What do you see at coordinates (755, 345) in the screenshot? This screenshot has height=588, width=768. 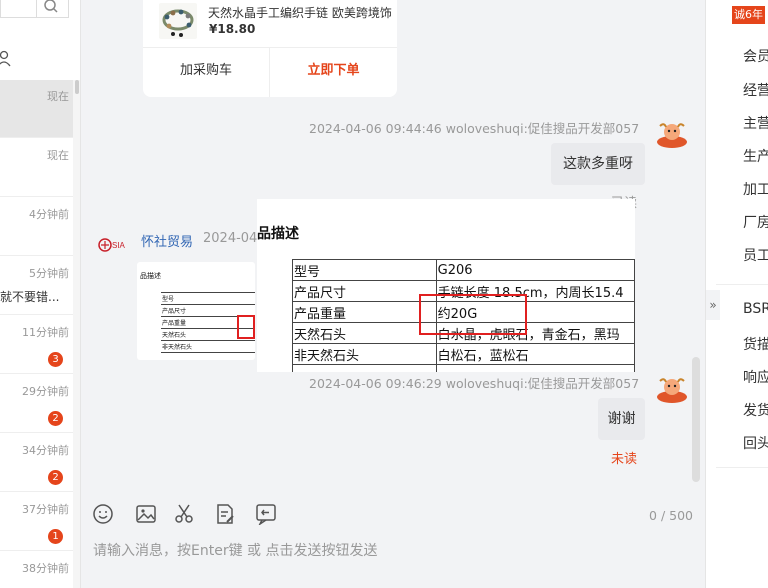 I see `info-item: 货描` at bounding box center [755, 345].